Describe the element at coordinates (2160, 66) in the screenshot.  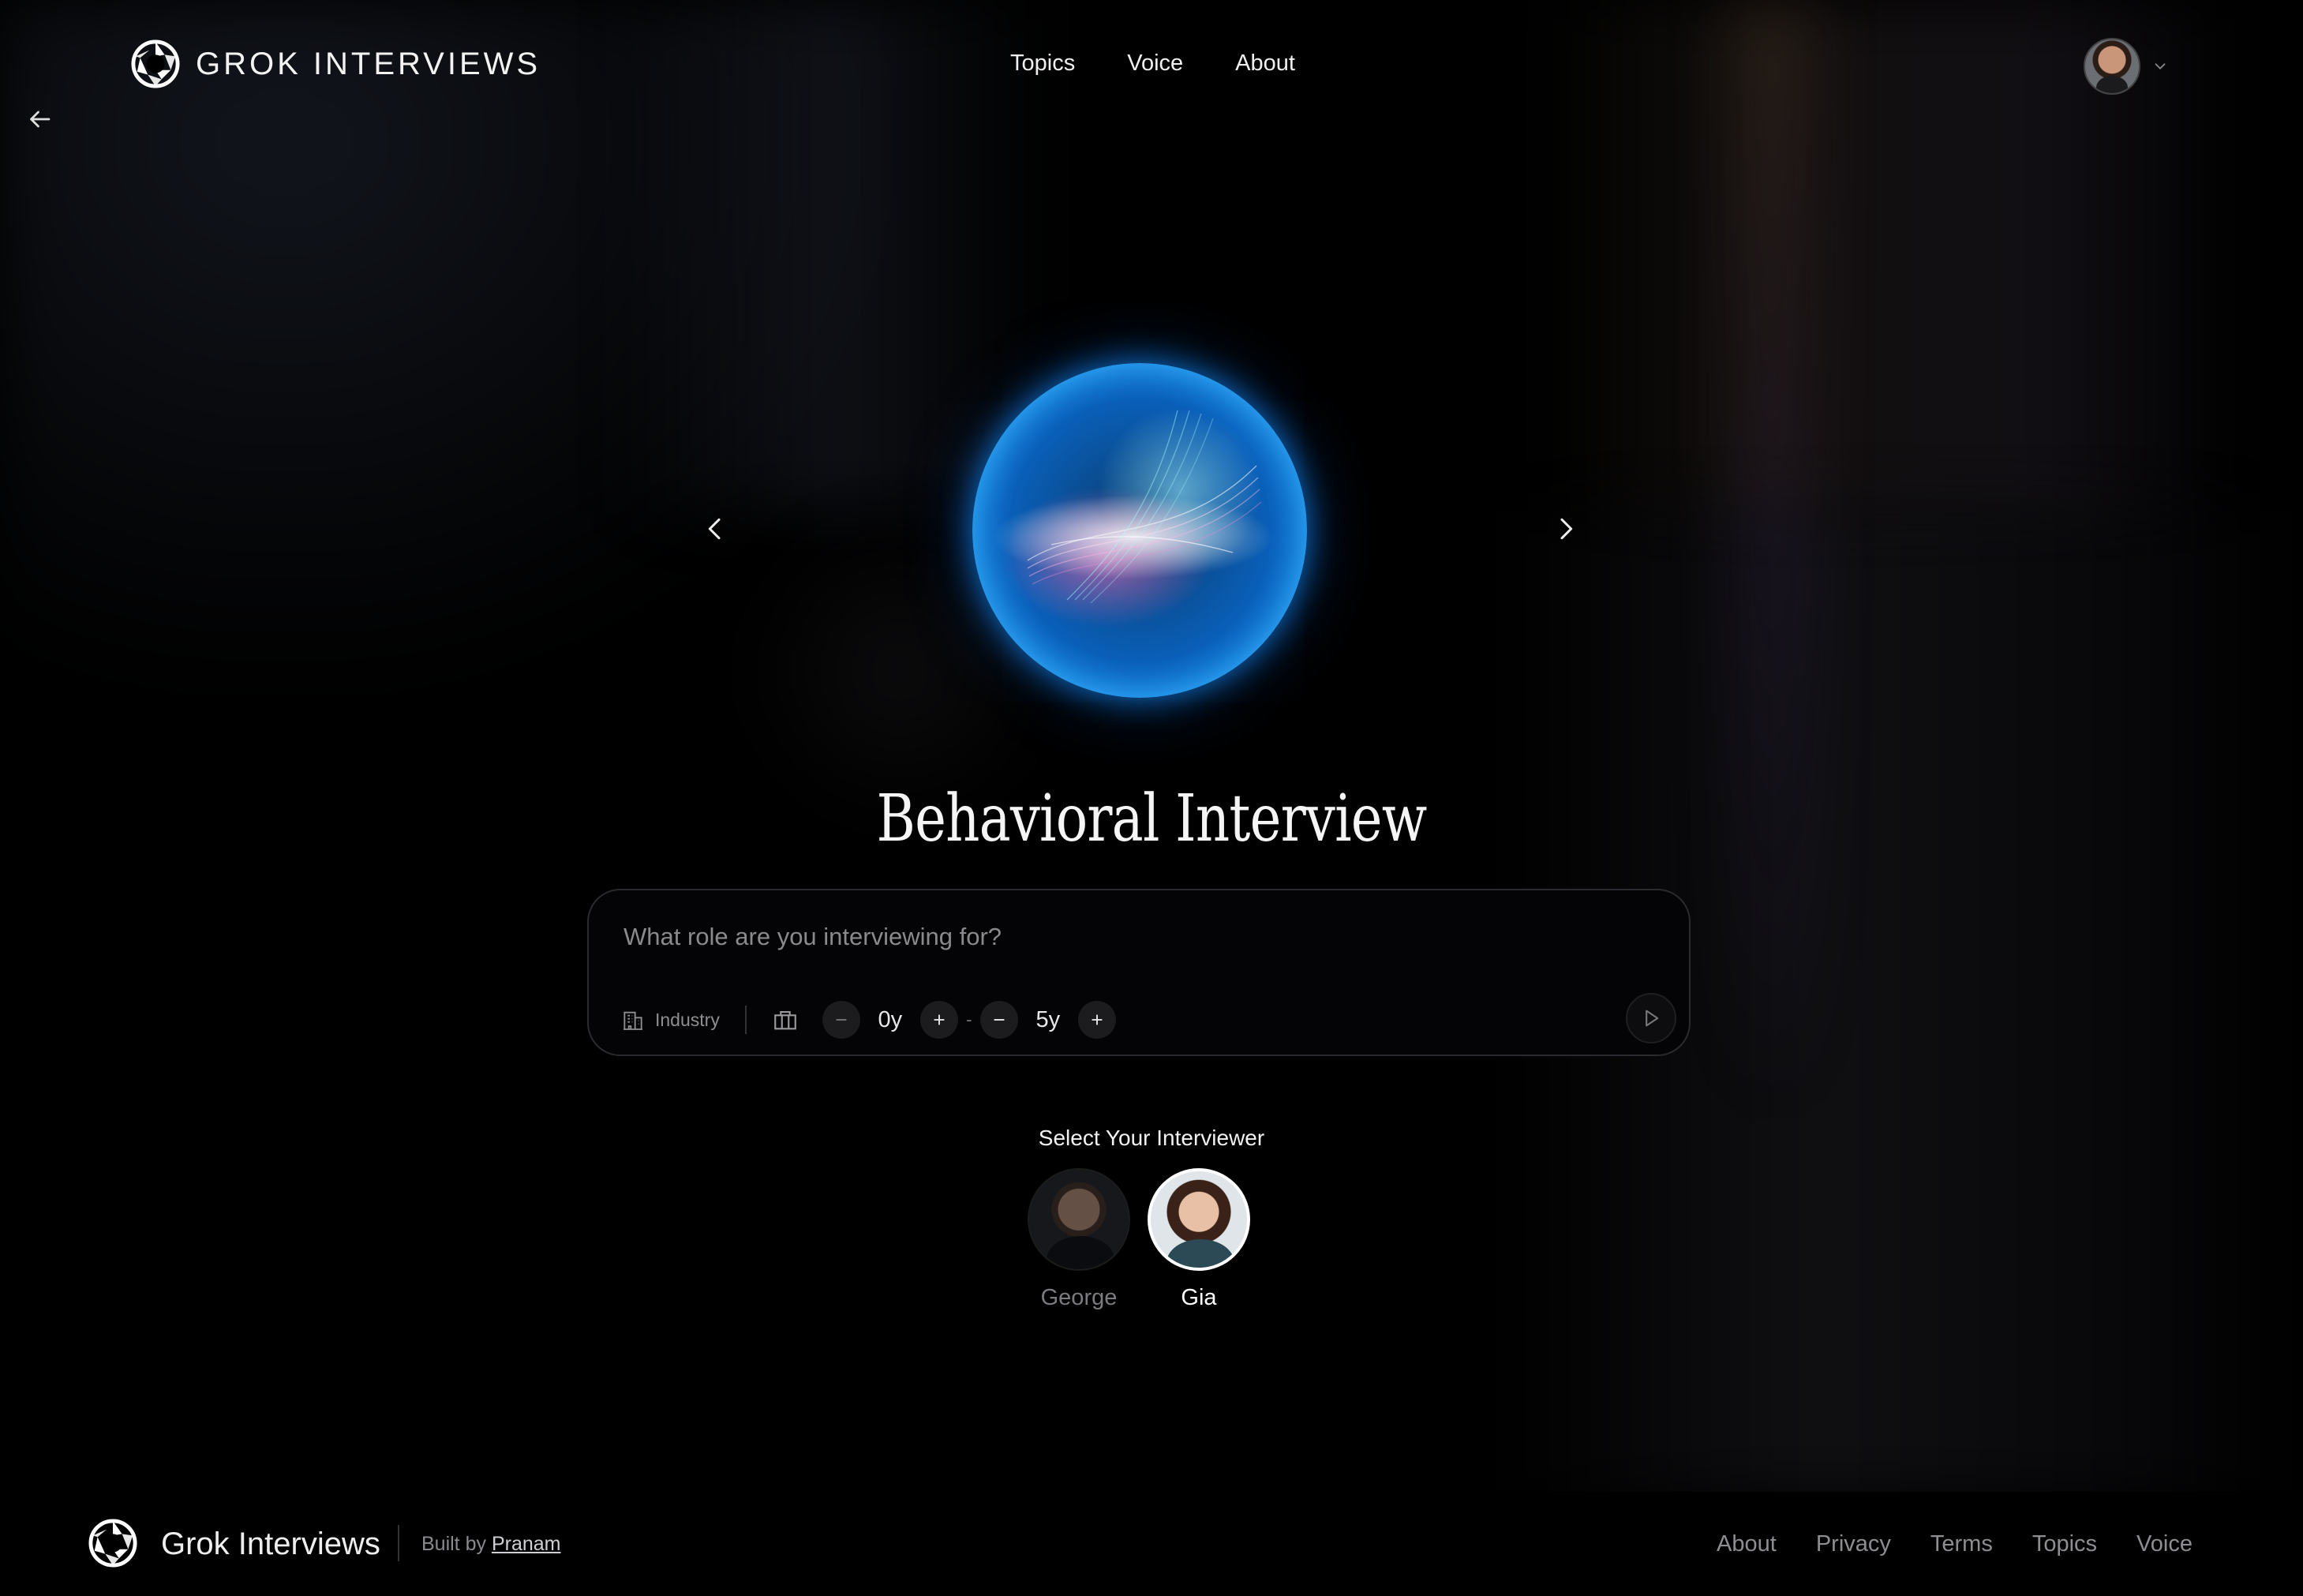
I see `chevron-down-icon` at that location.